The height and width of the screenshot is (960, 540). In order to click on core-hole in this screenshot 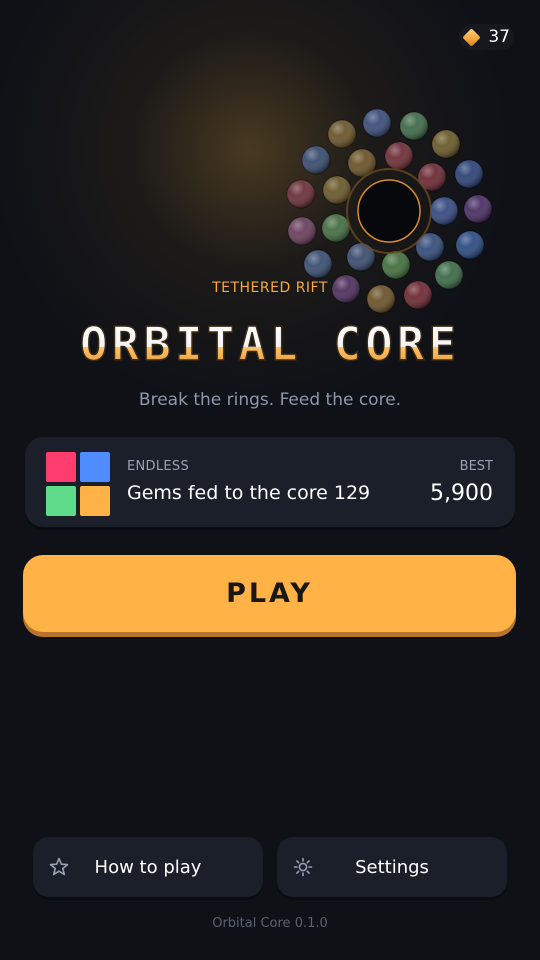, I will do `click(389, 211)`.